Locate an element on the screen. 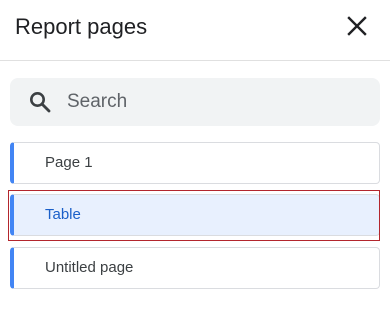  page-item-label: Untitled page is located at coordinates (89, 267).